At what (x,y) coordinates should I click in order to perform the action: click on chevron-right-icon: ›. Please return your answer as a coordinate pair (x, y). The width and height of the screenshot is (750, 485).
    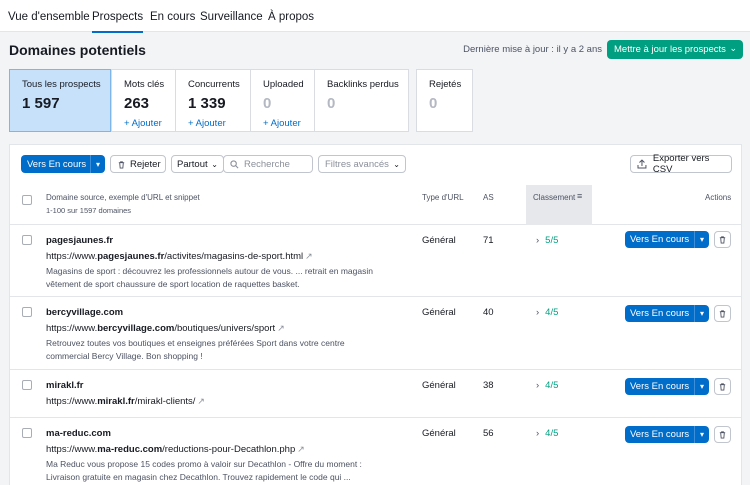
    Looking at the image, I should click on (538, 240).